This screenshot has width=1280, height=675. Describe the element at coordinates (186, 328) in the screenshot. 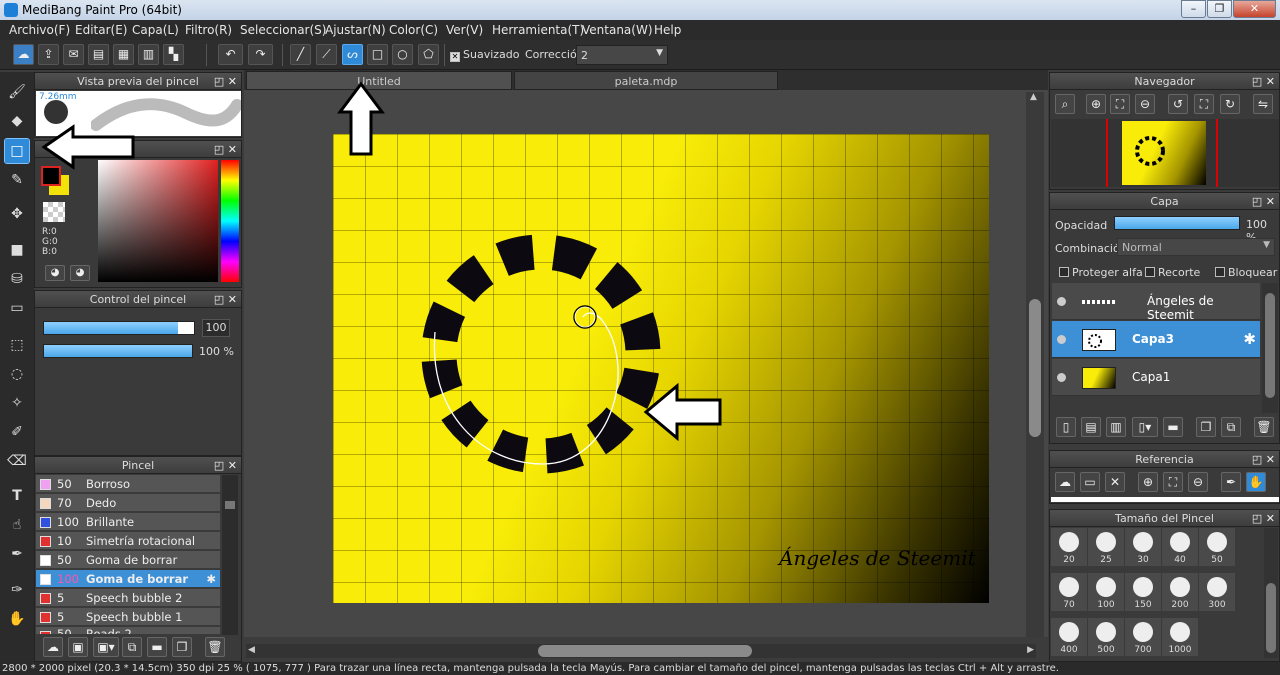

I see `slider-handle` at that location.